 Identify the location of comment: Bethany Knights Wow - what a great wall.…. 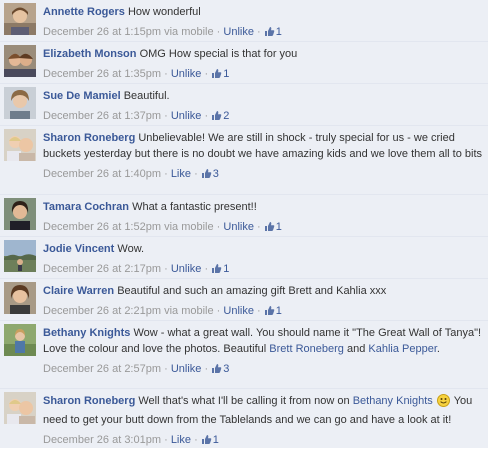
(244, 355).